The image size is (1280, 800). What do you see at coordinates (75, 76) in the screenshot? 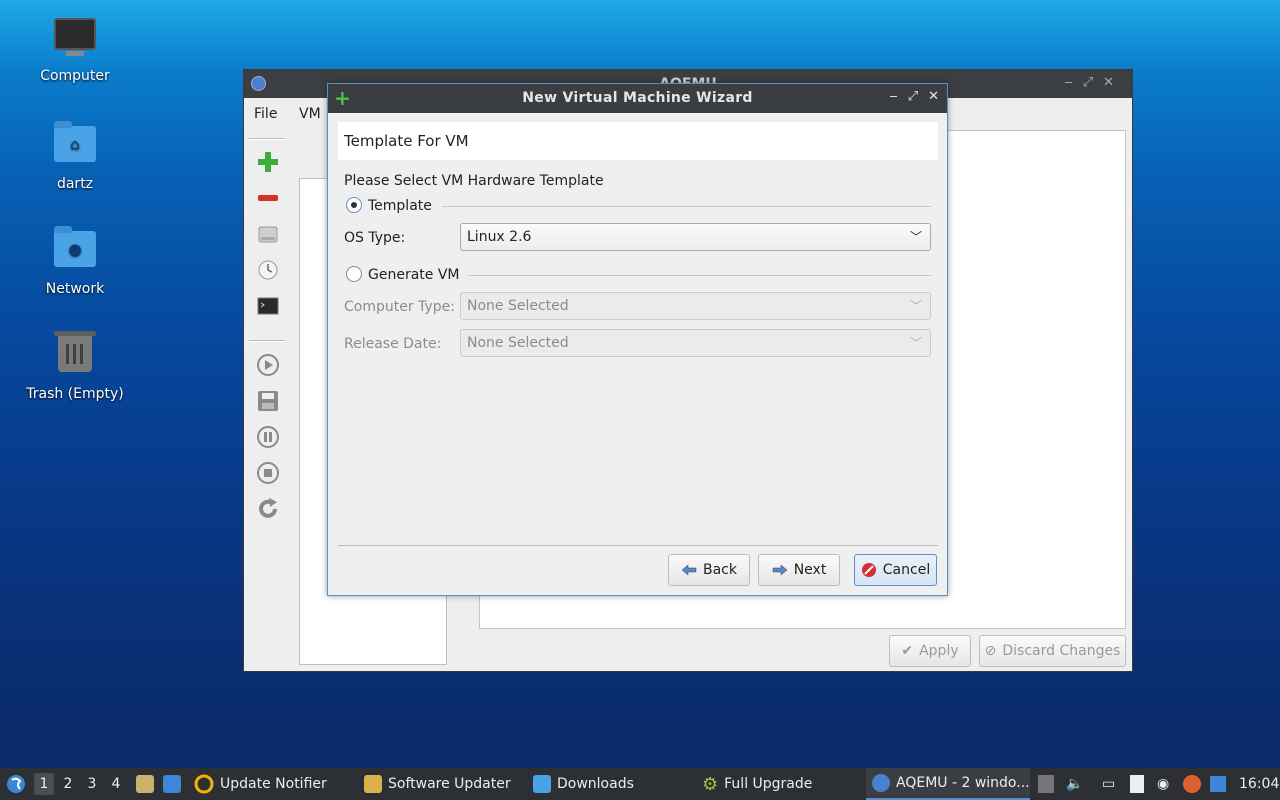
I see `desktop-icon-label: Computer` at bounding box center [75, 76].